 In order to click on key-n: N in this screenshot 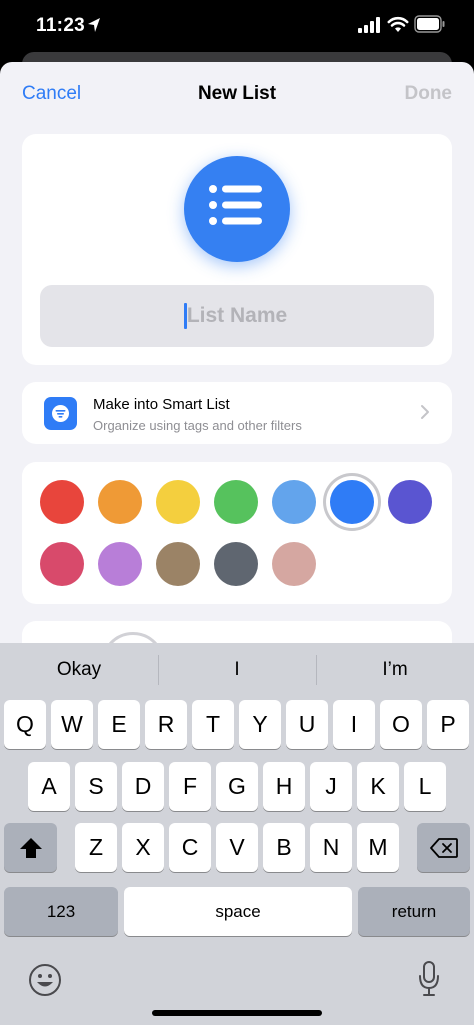, I will do `click(331, 847)`.